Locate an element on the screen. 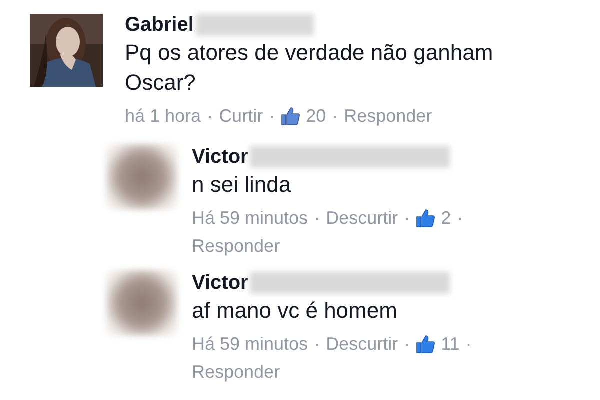  comment-text: af mano vc é homem is located at coordinates (295, 311).